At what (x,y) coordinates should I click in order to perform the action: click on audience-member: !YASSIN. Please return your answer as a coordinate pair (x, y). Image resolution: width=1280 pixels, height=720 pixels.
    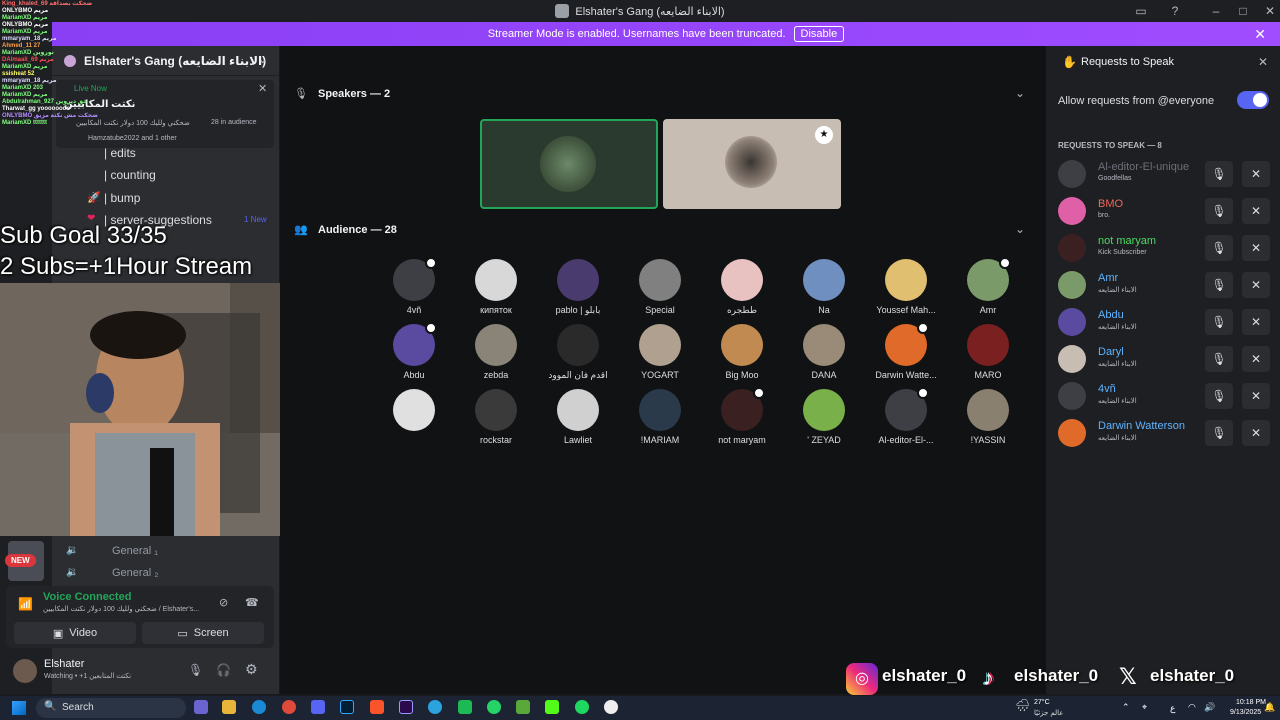
    Looking at the image, I should click on (988, 417).